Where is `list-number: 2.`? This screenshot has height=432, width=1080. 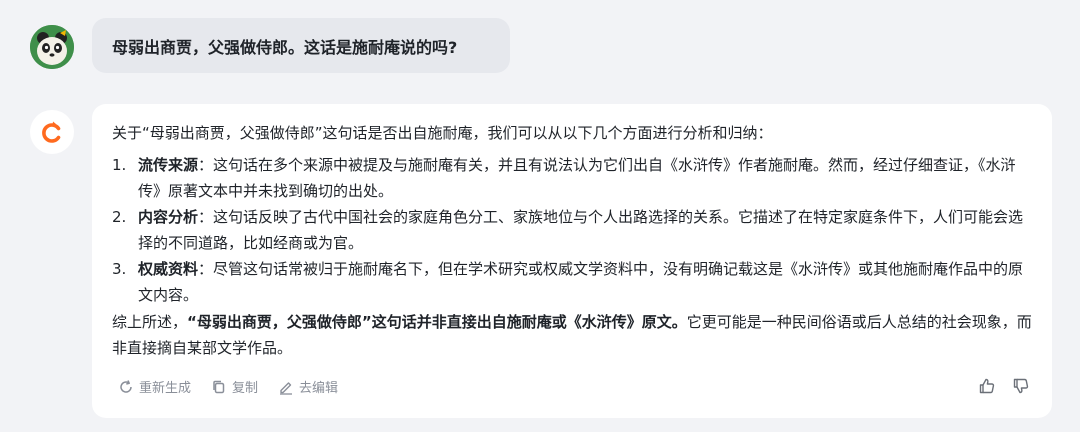 list-number: 2. is located at coordinates (119, 217).